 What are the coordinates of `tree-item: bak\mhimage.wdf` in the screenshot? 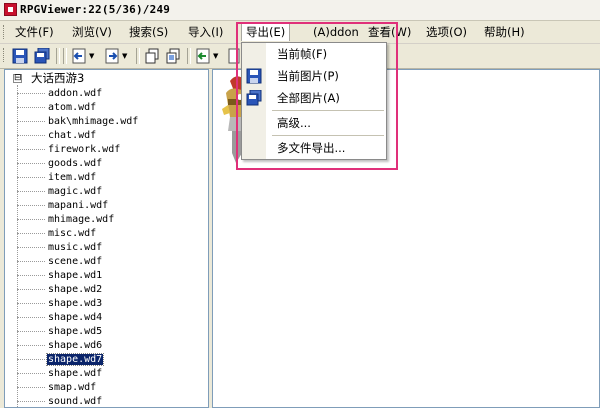 It's located at (78, 121).